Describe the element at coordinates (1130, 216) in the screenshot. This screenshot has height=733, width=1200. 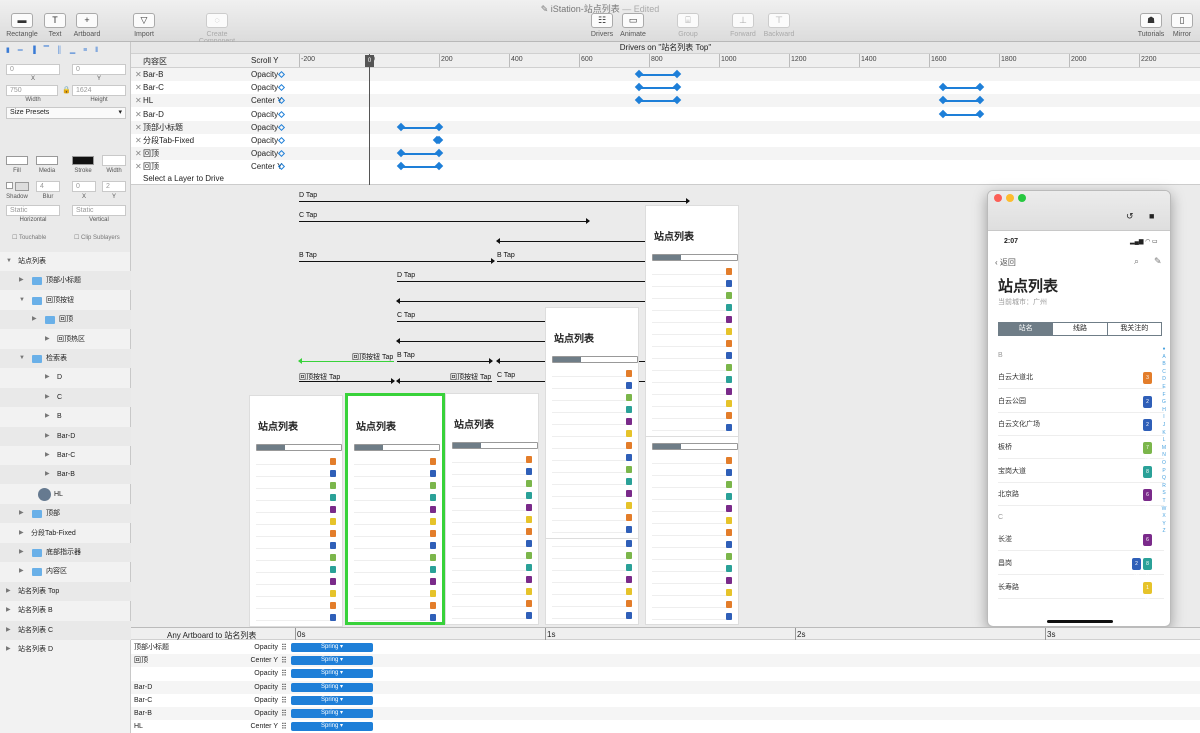
I see `reset-icon: ↺` at that location.